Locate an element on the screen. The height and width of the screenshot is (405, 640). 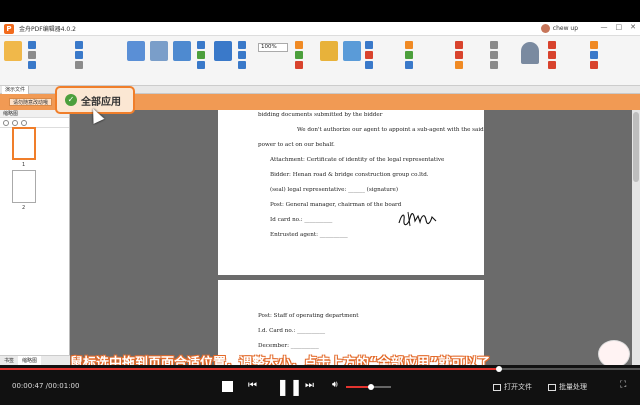
ribbon-group-help is located at coordinates (594, 55).